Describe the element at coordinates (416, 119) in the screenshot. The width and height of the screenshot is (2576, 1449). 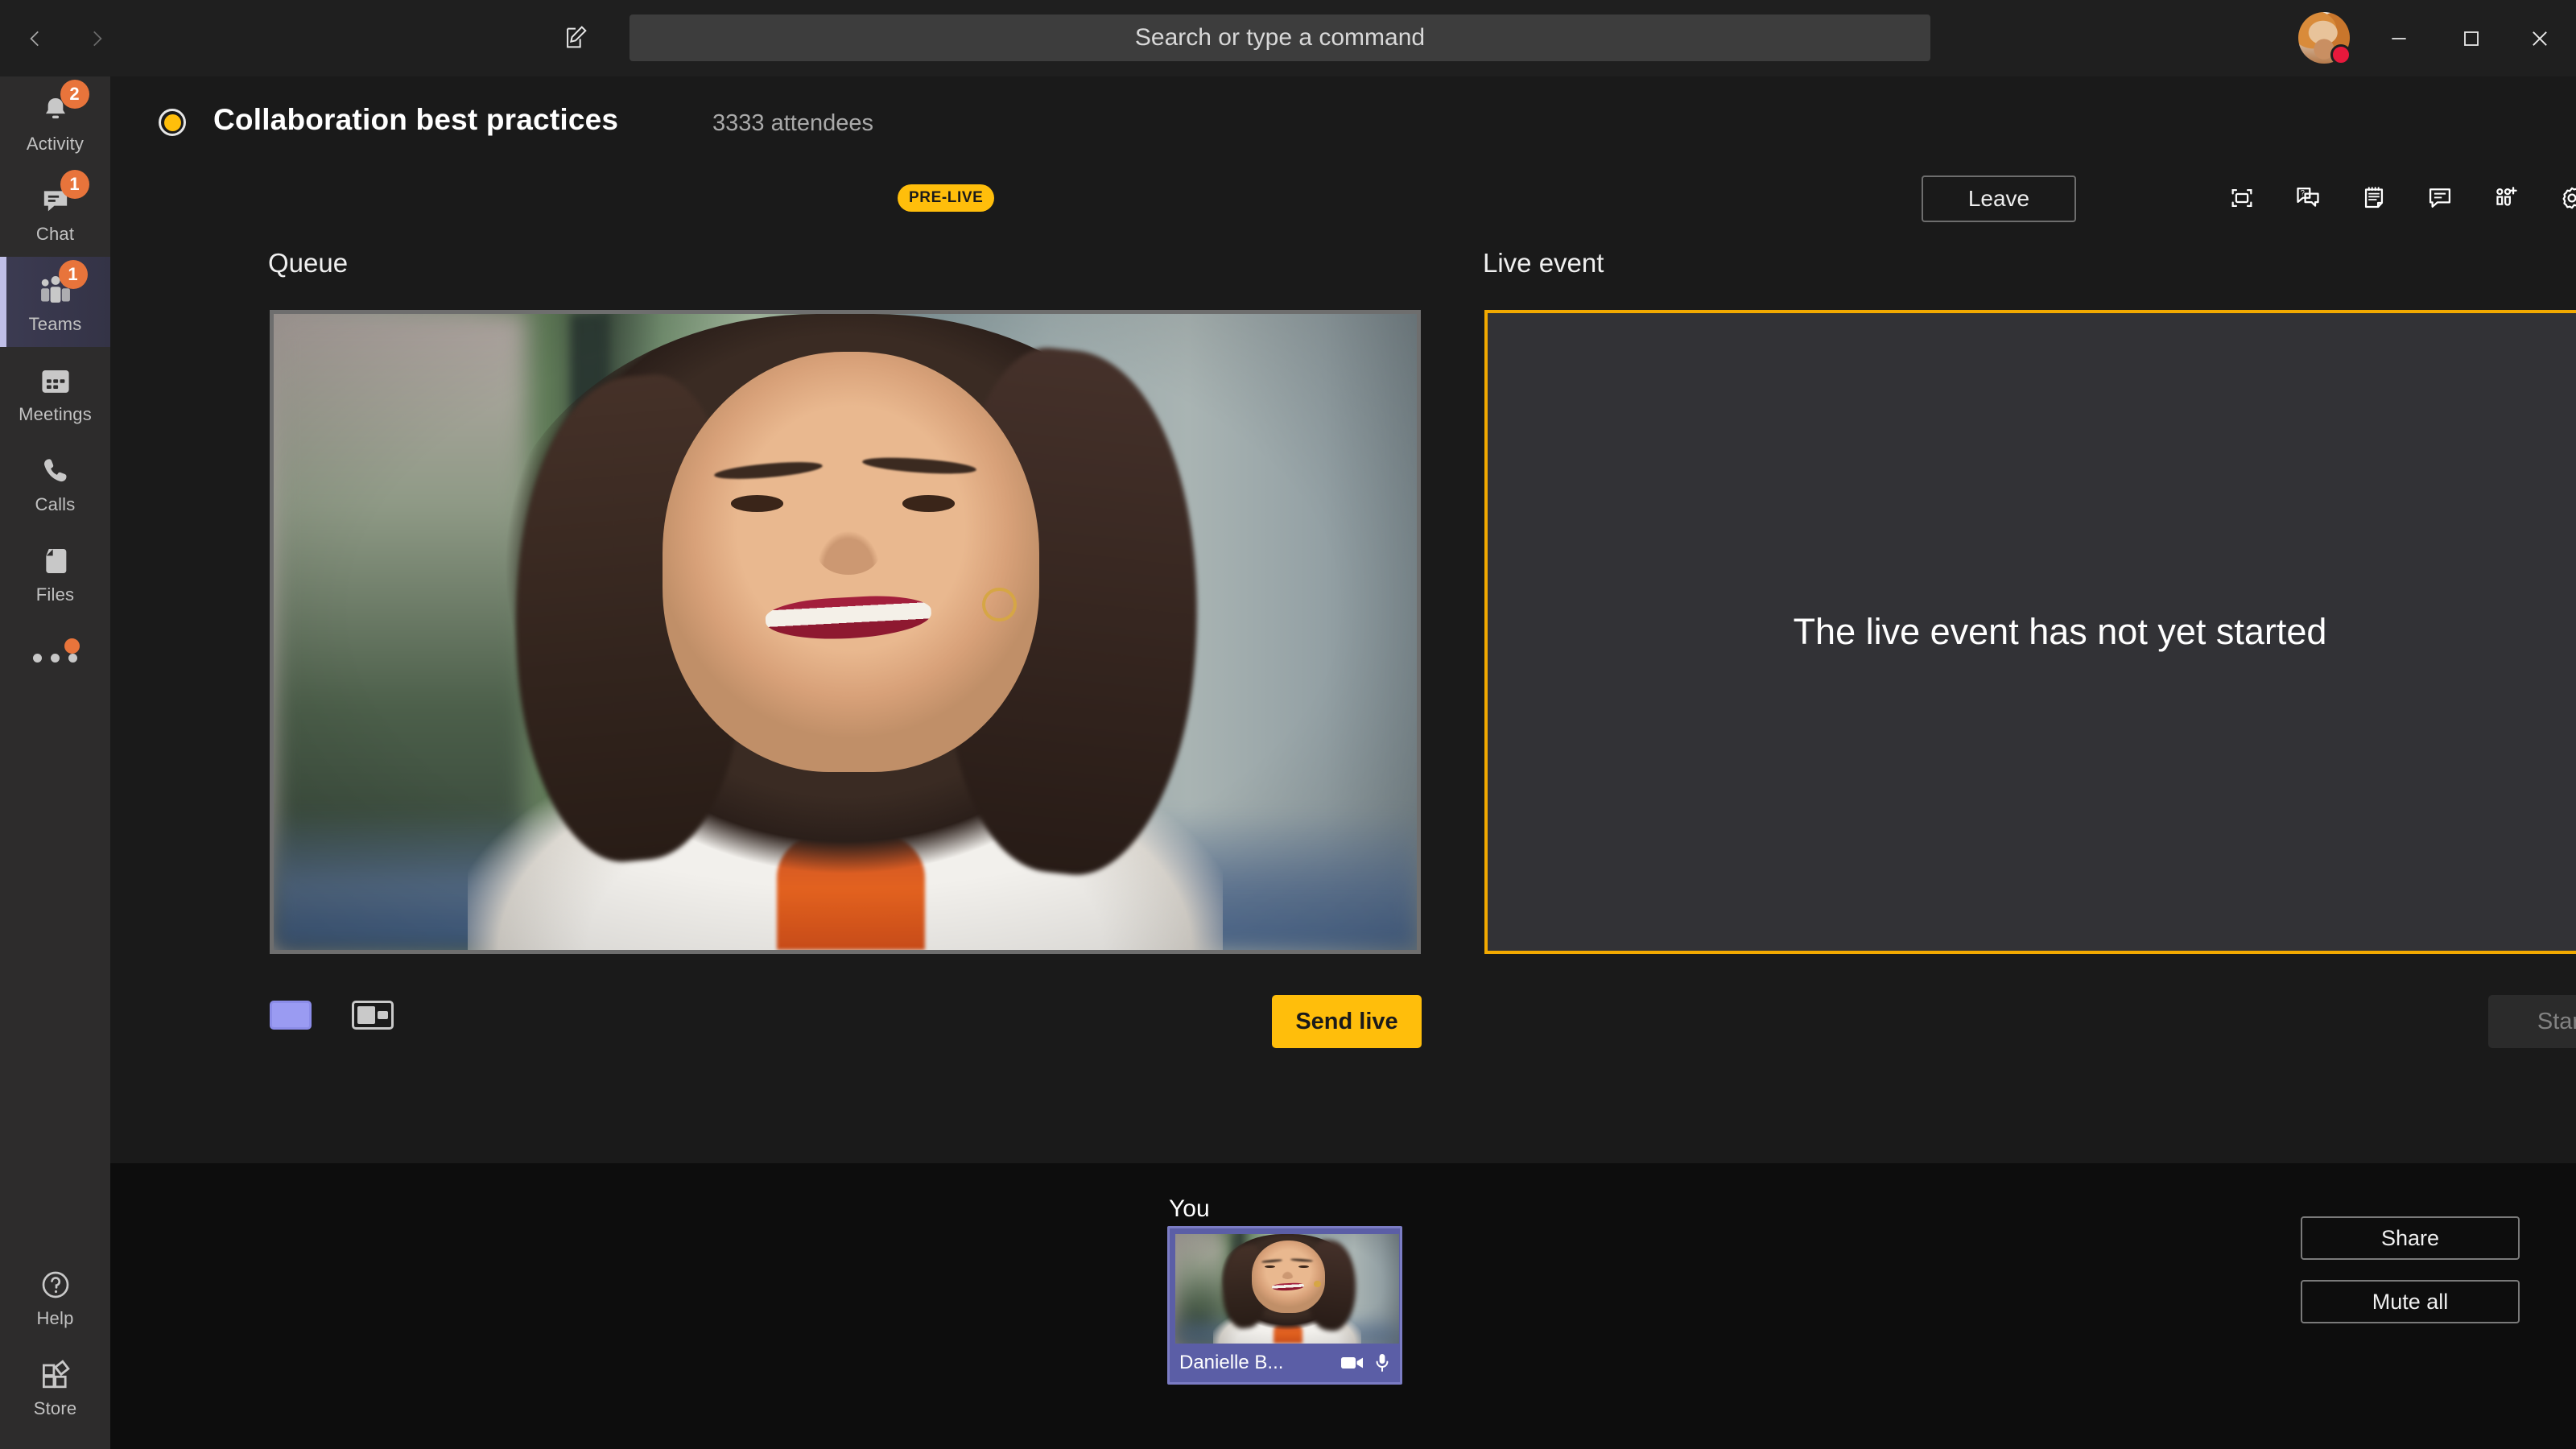
I see `page-title: Collaboration best practices` at that location.